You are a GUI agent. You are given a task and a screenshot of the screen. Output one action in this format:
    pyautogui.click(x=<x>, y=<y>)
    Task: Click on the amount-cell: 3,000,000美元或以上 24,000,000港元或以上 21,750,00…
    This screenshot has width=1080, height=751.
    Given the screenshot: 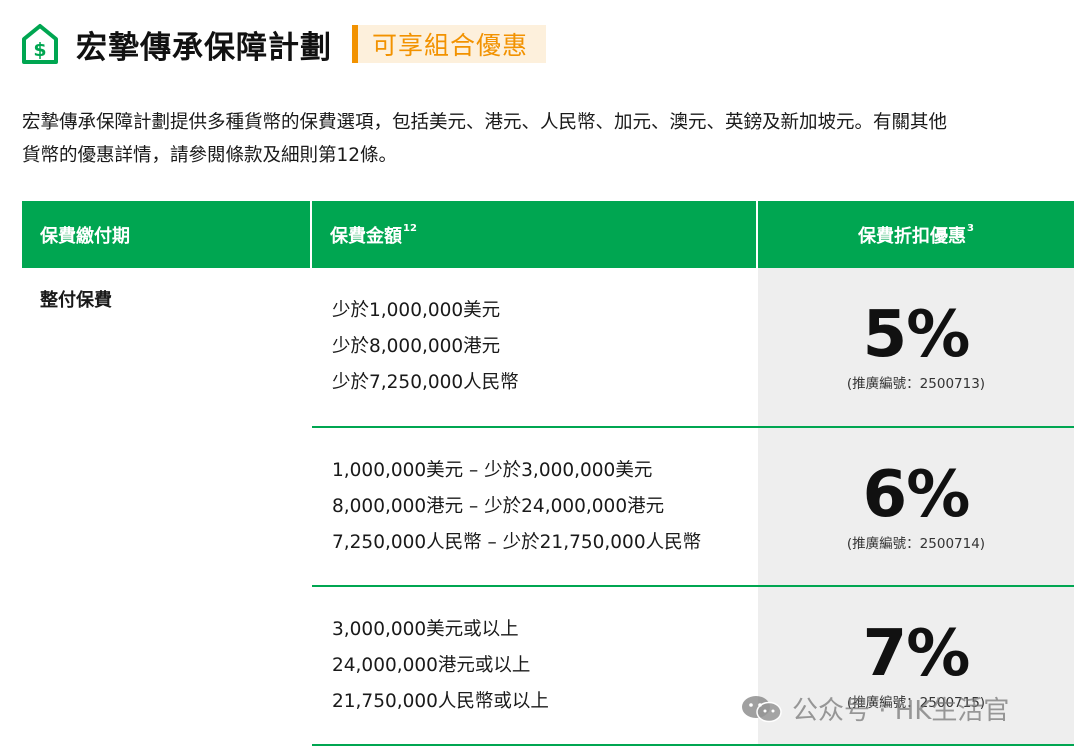 What is the action you would take?
    pyautogui.click(x=535, y=665)
    